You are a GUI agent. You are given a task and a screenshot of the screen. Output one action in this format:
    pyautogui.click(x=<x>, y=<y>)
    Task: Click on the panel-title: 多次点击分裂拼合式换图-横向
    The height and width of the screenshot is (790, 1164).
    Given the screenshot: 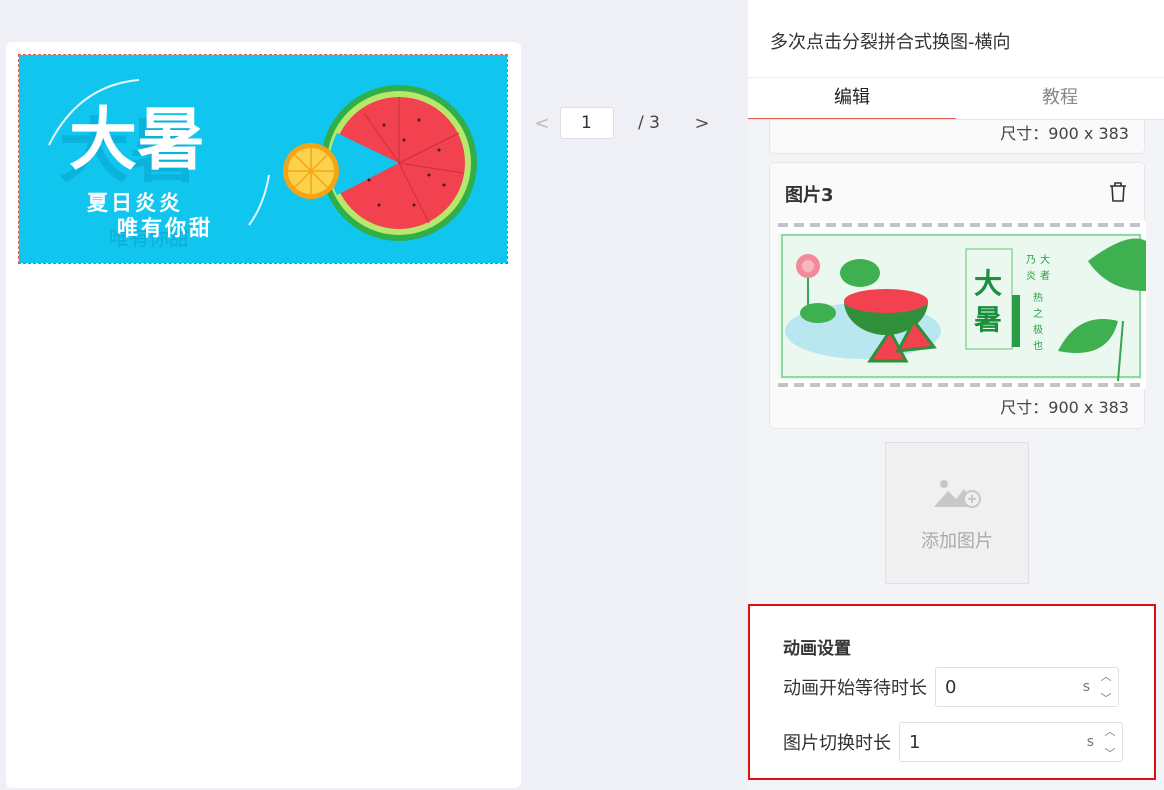 What is the action you would take?
    pyautogui.click(x=956, y=39)
    